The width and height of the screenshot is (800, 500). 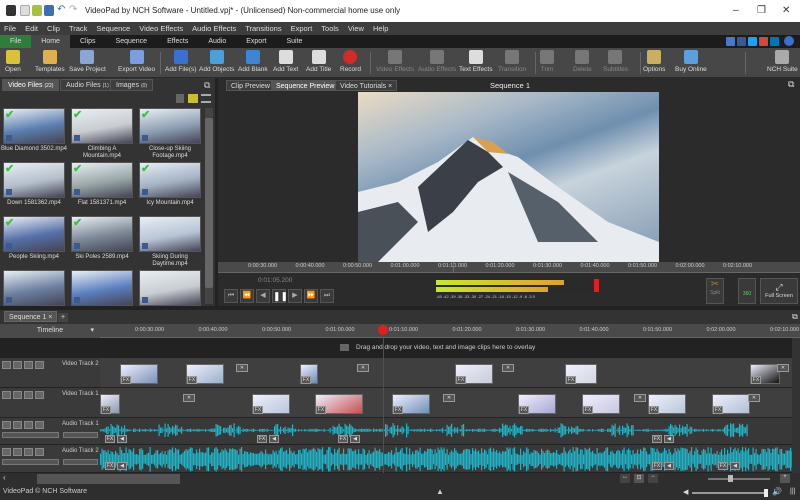 What do you see at coordinates (380, 28) in the screenshot?
I see `menu-help: Help` at bounding box center [380, 28].